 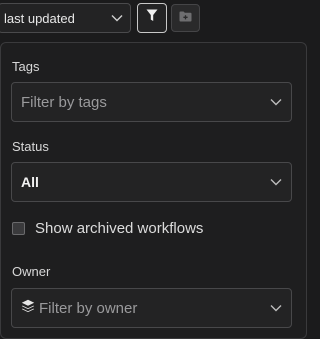 What do you see at coordinates (30, 182) in the screenshot?
I see `status-value: All` at bounding box center [30, 182].